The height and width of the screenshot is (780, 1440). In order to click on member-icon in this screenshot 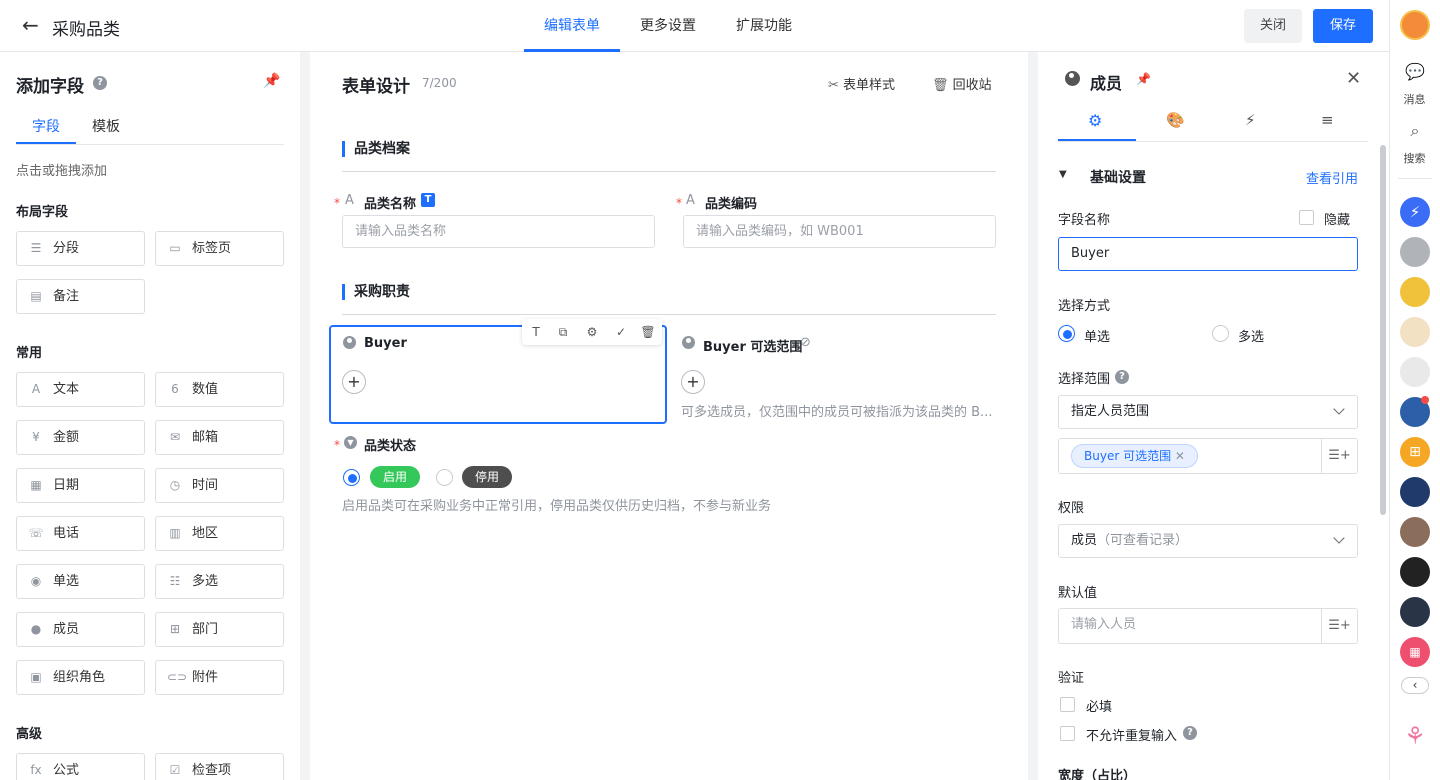, I will do `click(349, 343)`.